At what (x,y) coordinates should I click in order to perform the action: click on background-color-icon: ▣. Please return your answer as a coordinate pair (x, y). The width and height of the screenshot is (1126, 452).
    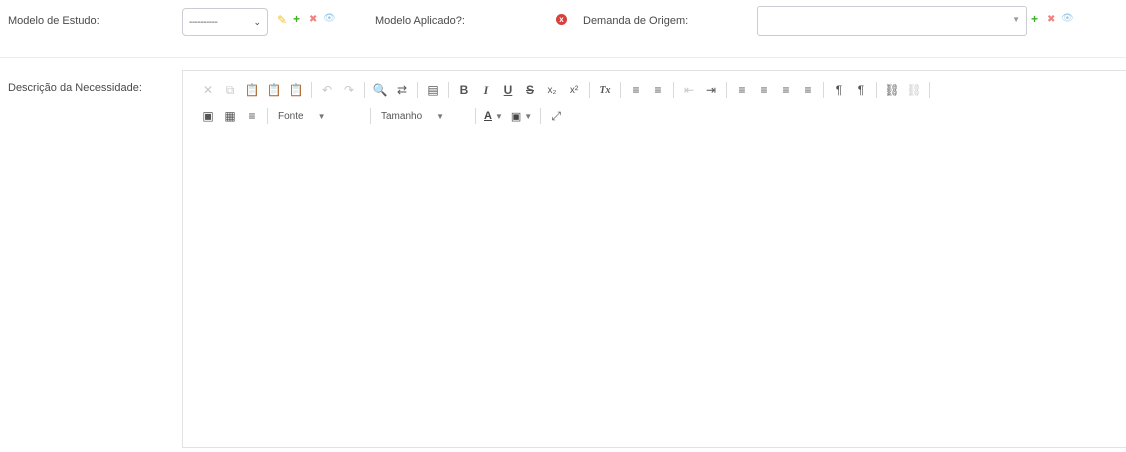
    Looking at the image, I should click on (516, 116).